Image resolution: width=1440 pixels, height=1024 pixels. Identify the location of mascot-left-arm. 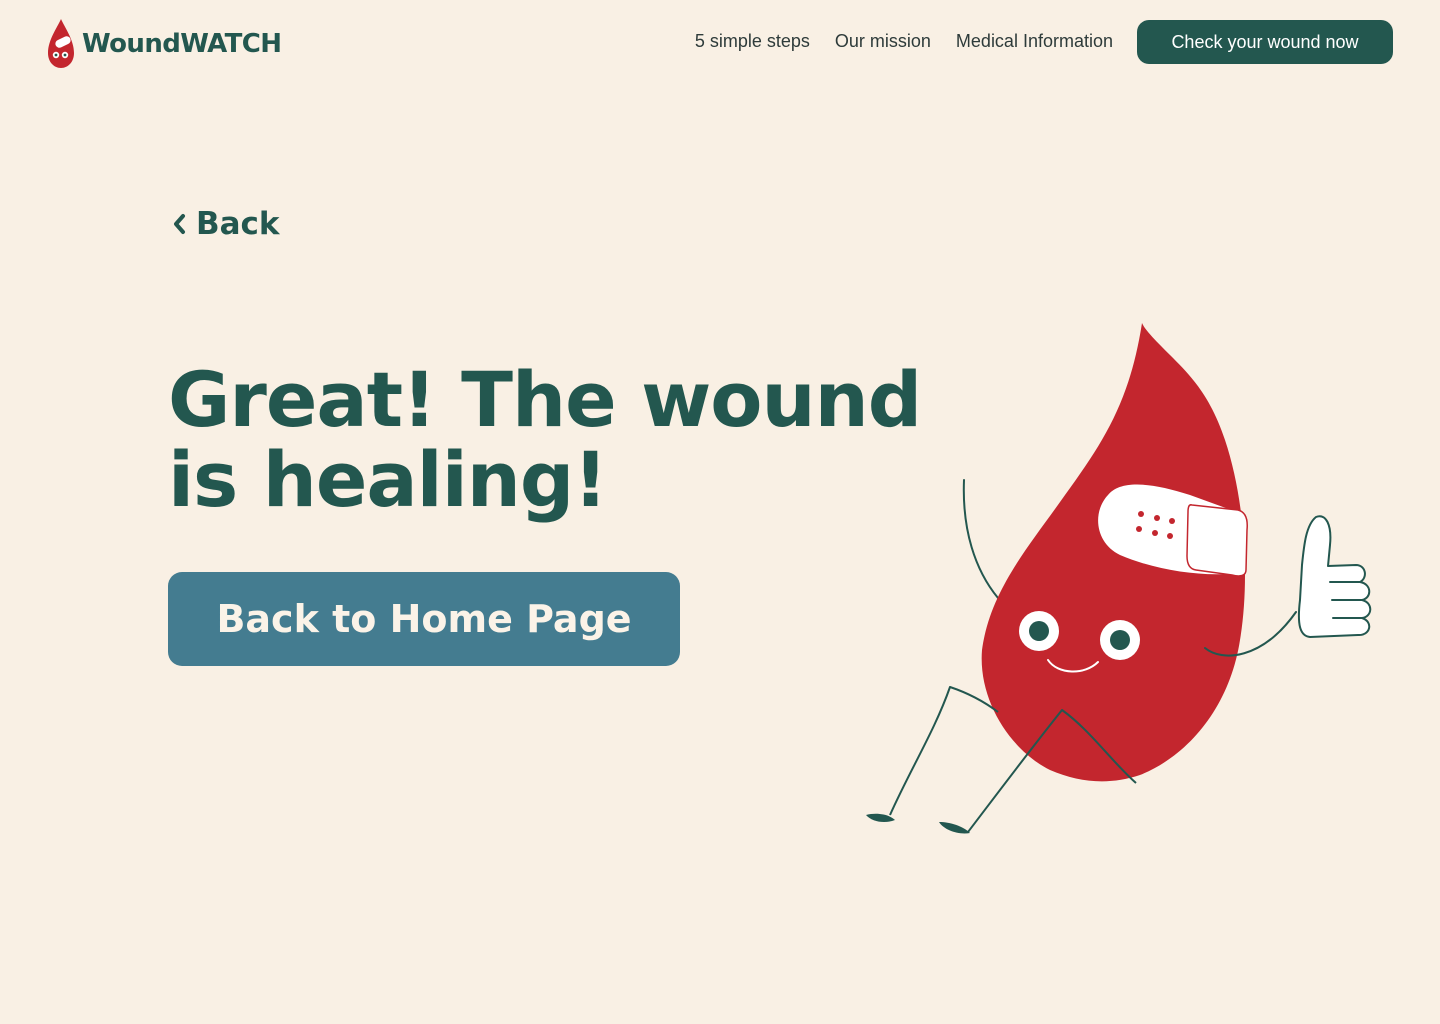
(980, 539).